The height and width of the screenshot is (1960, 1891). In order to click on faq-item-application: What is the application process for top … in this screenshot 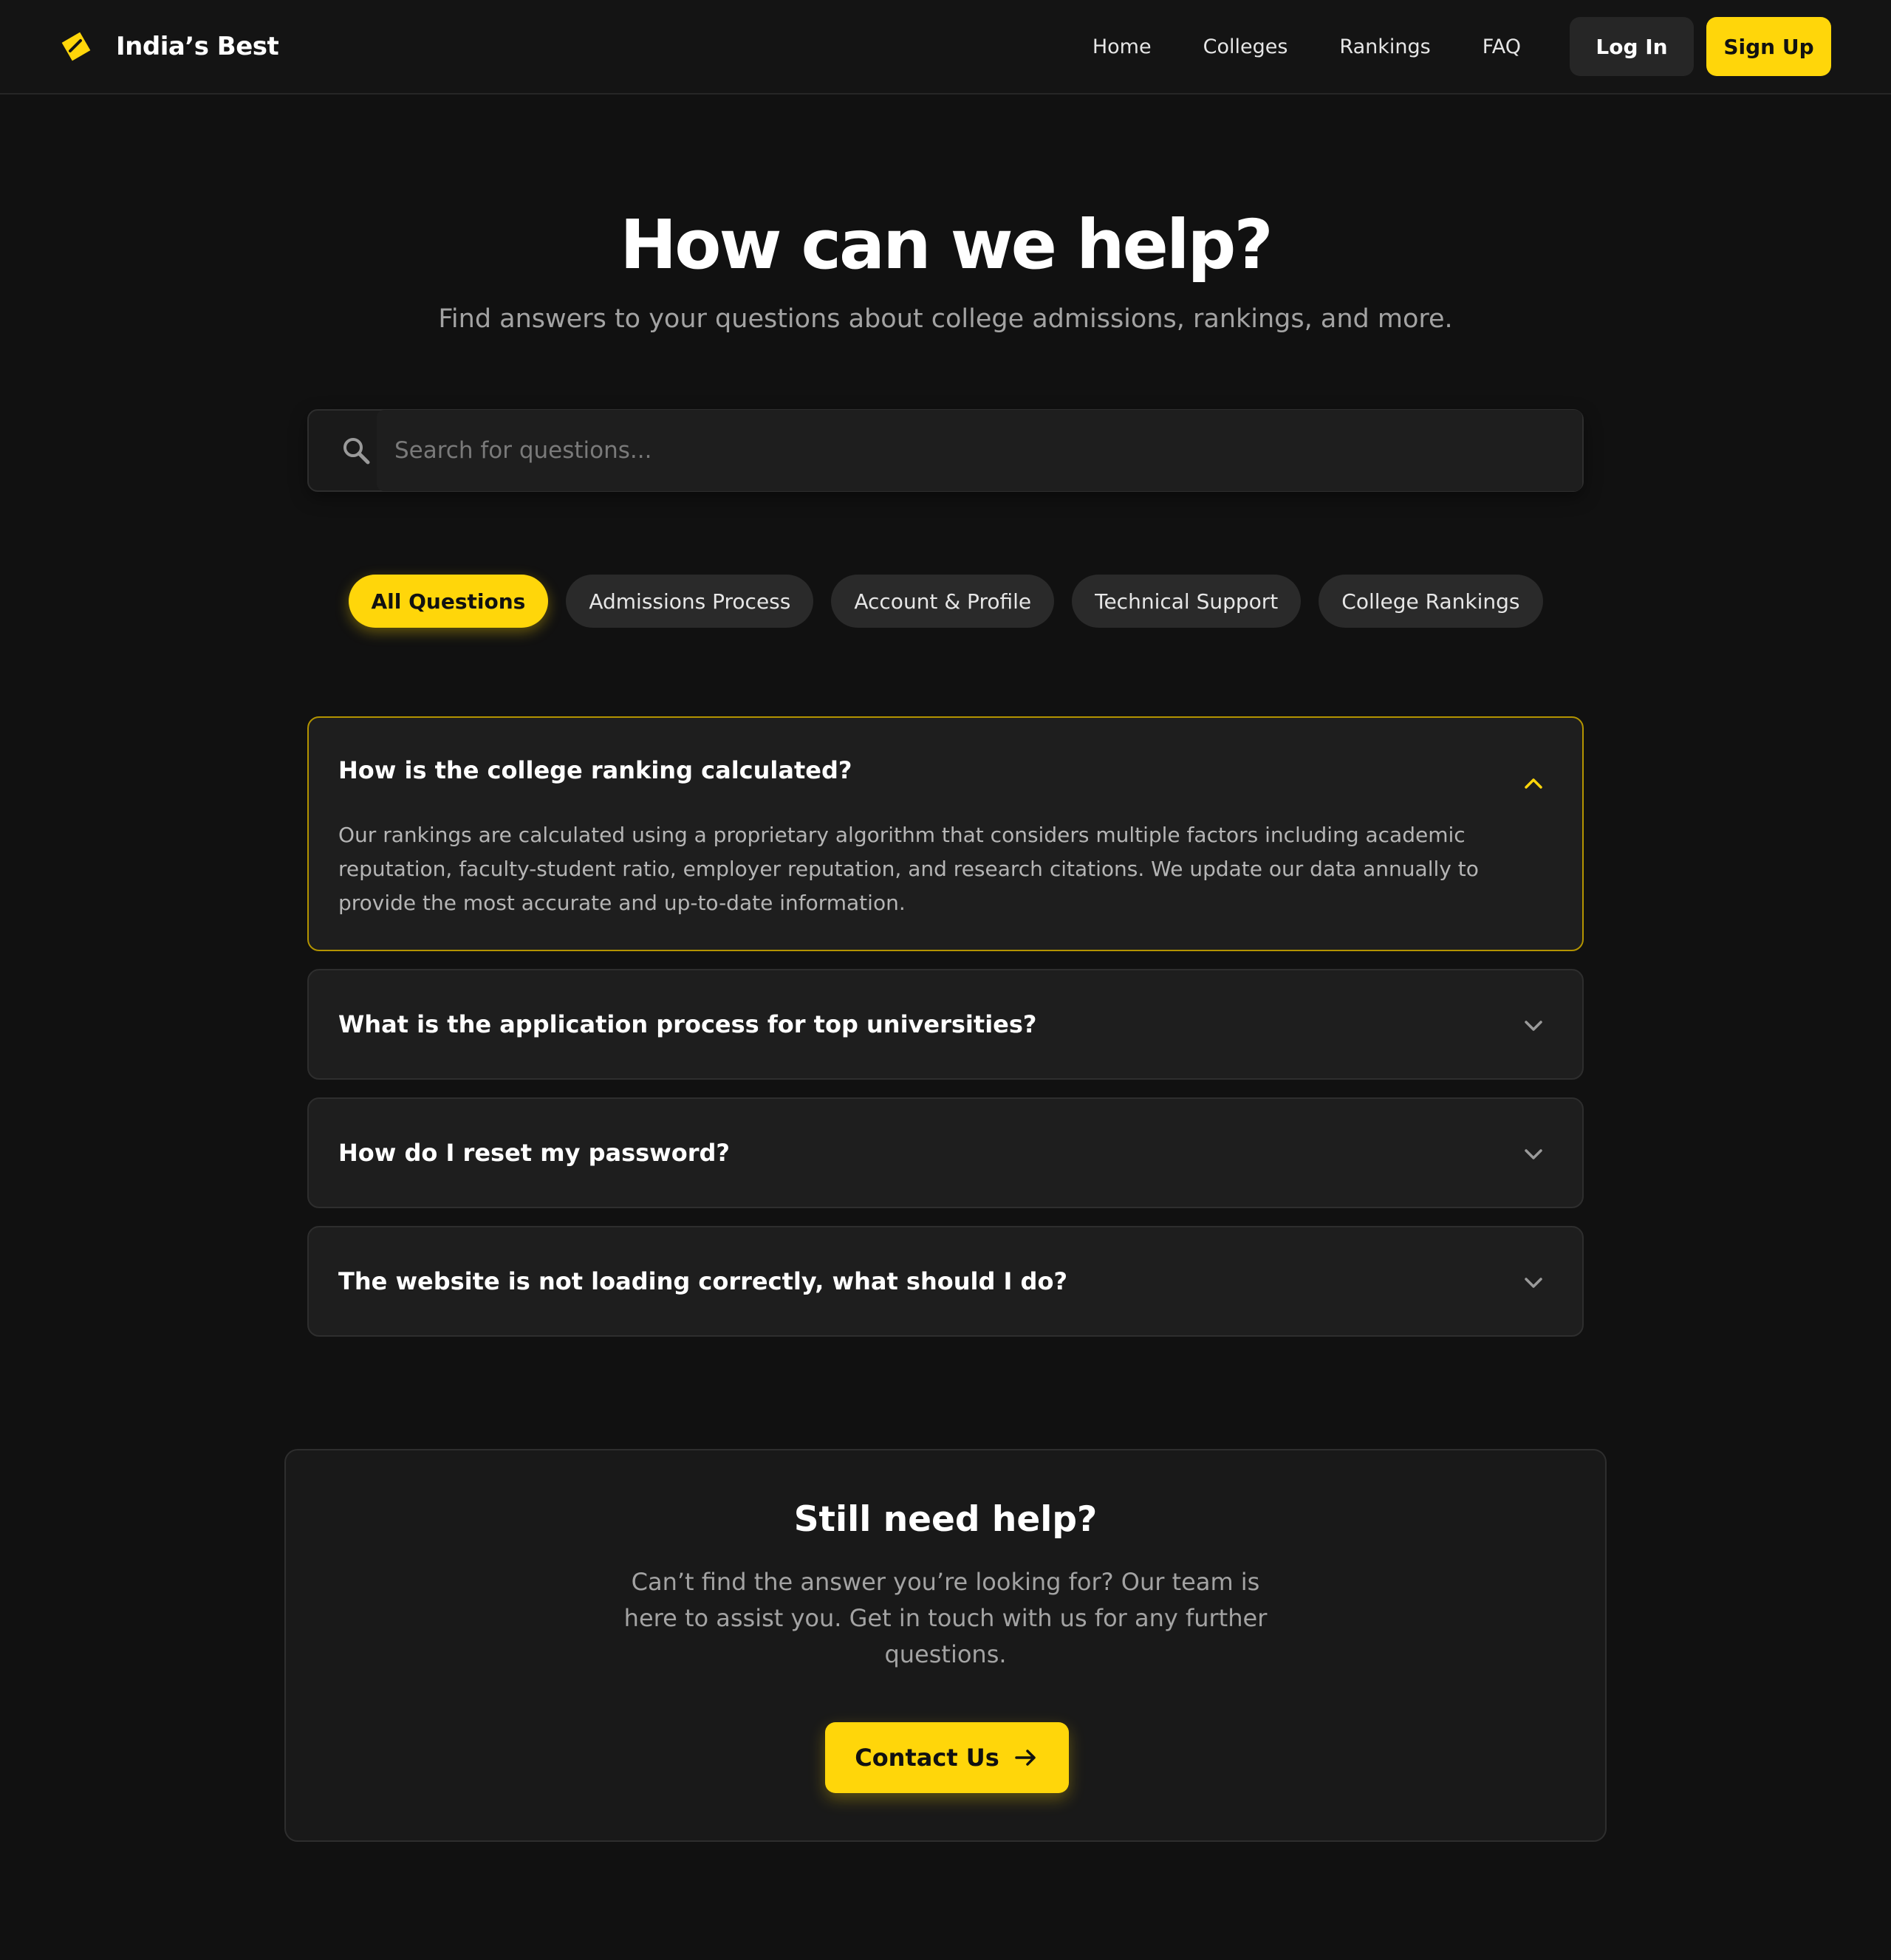, I will do `click(945, 1024)`.